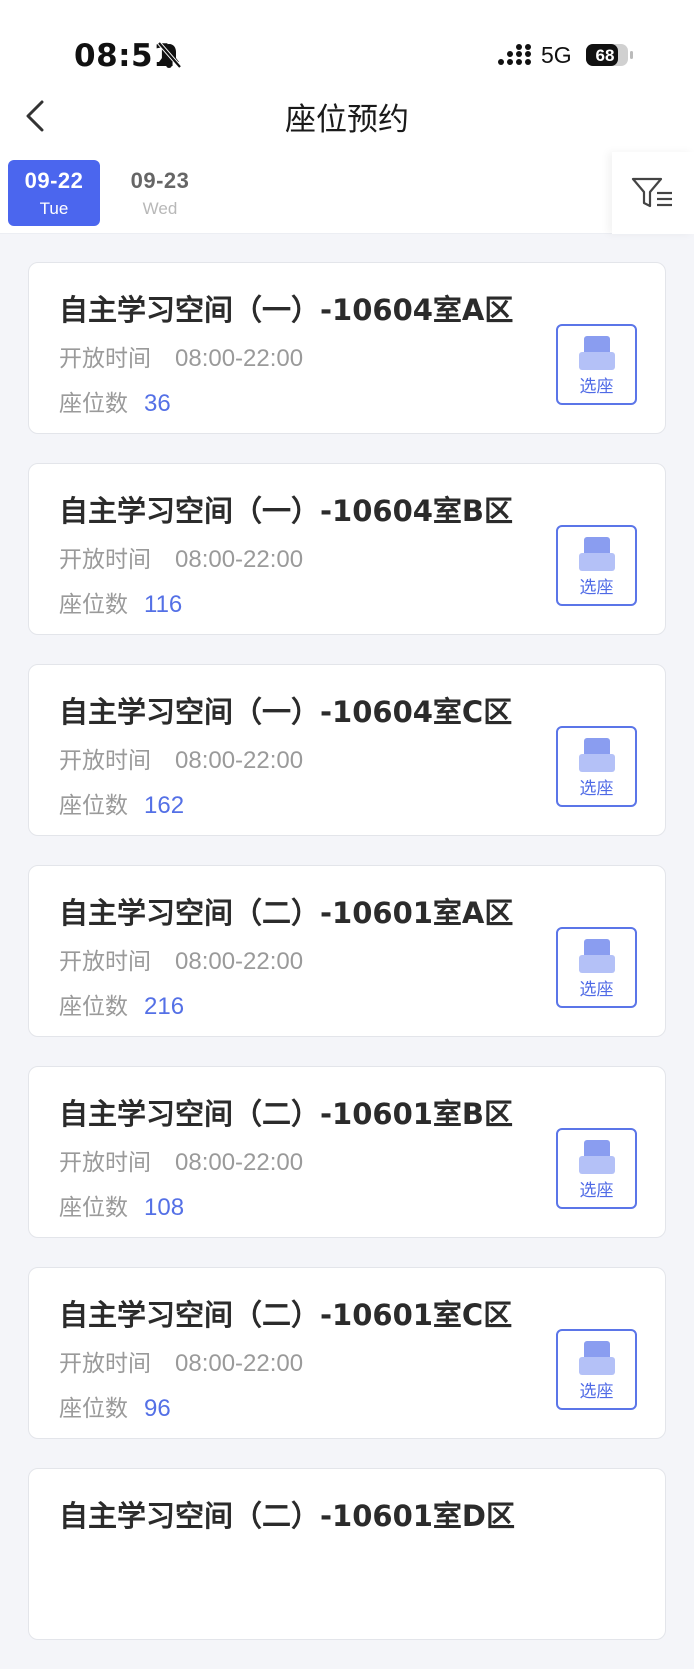  I want to click on weekday-label: Wed, so click(160, 208).